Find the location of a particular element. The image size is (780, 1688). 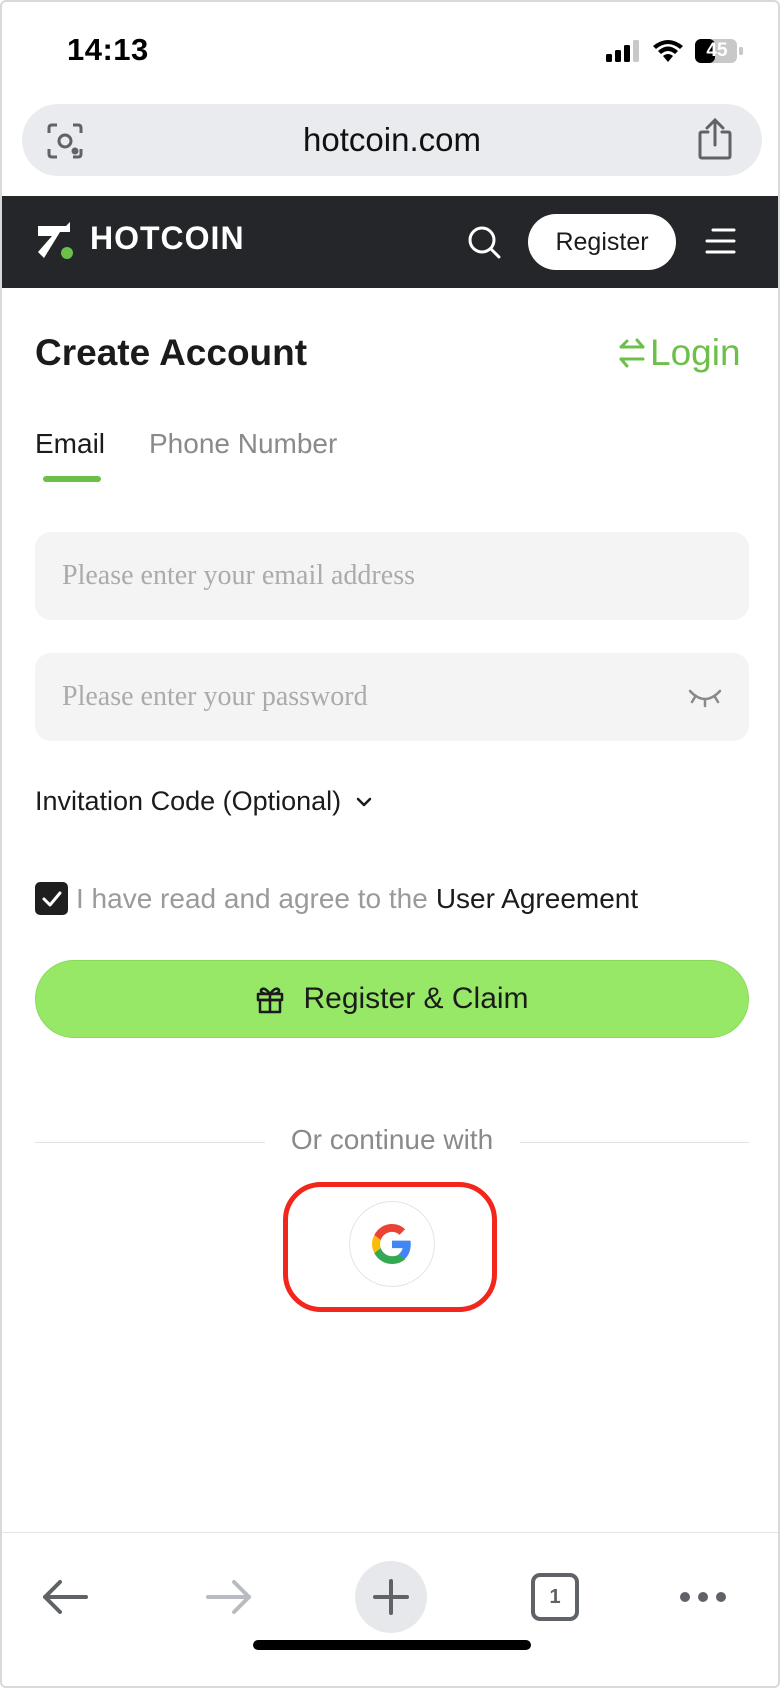

plus-icon is located at coordinates (391, 1597).